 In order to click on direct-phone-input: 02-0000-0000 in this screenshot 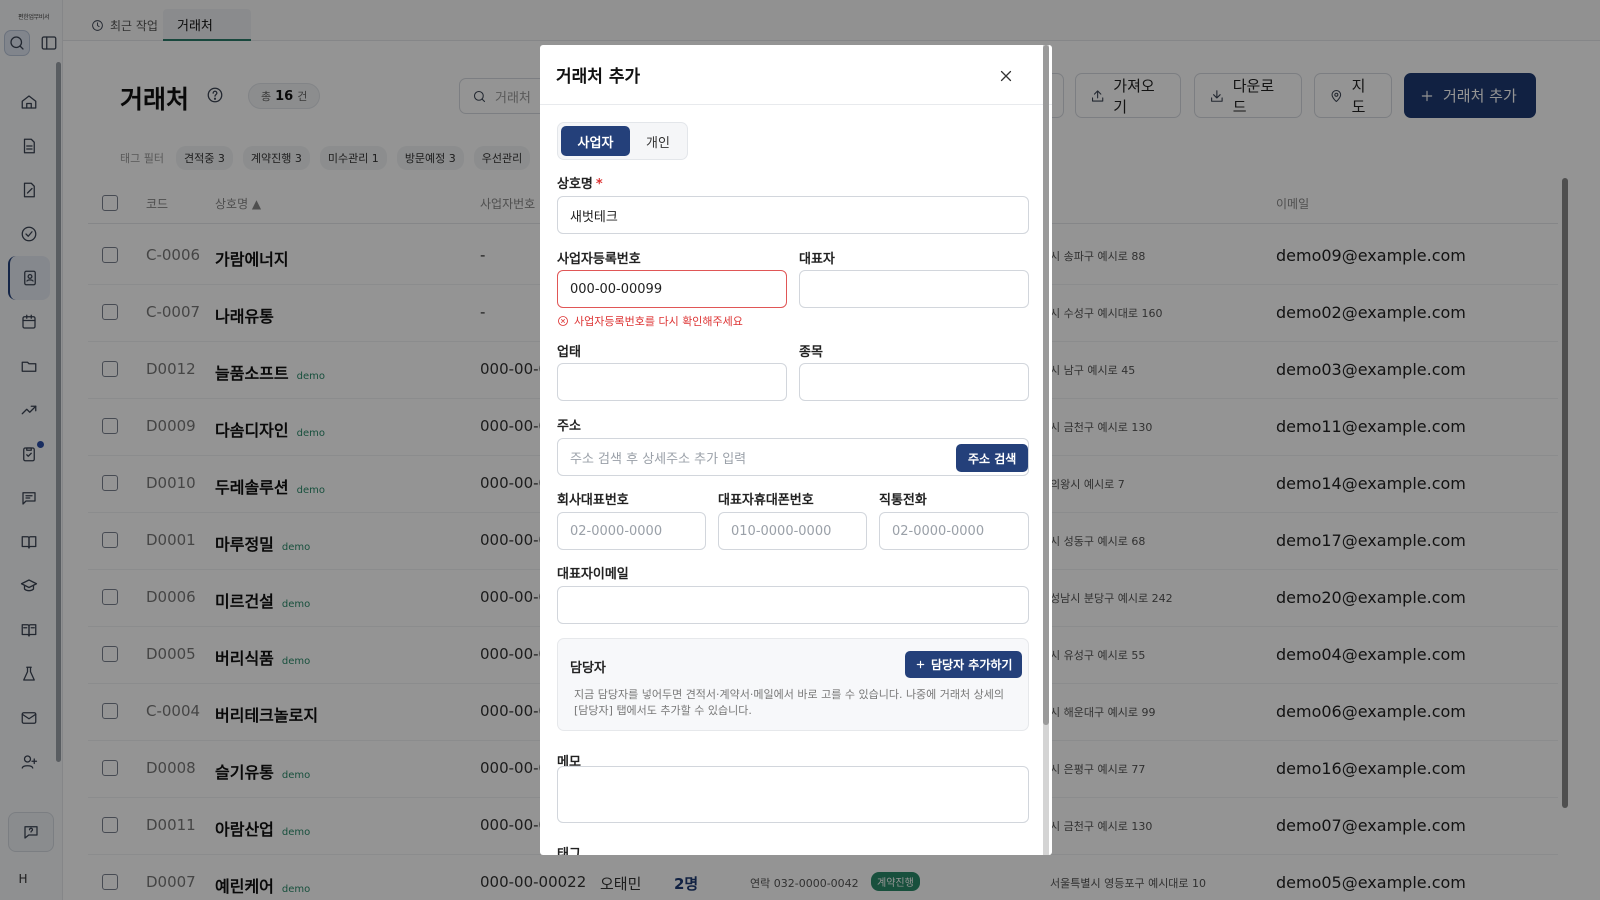, I will do `click(954, 531)`.